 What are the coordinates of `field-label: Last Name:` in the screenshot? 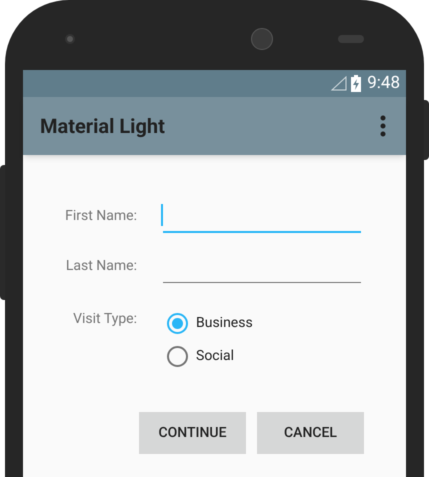 It's located at (100, 266).